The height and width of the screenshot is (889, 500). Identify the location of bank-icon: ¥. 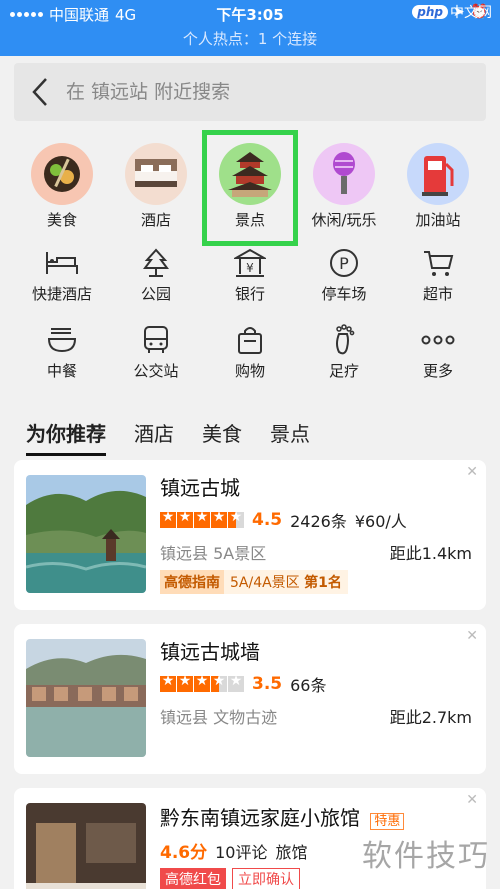
(250, 263).